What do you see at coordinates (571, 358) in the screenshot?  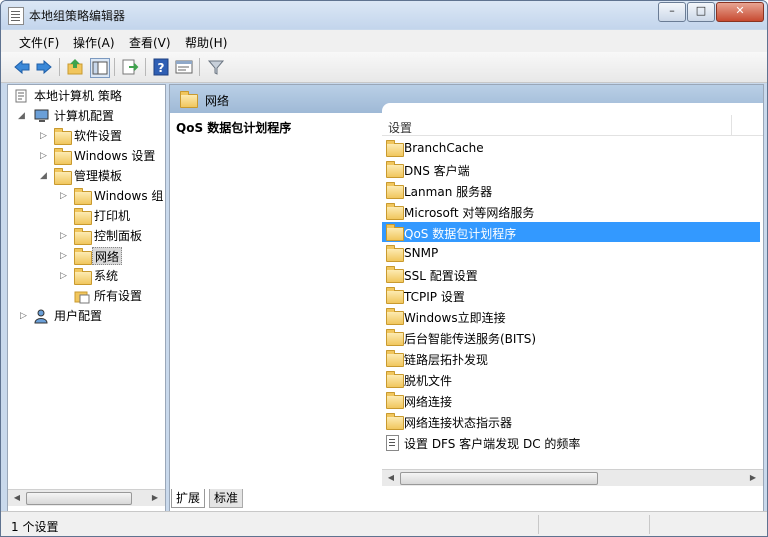 I see `list-item: 链路层拓扑发现` at bounding box center [571, 358].